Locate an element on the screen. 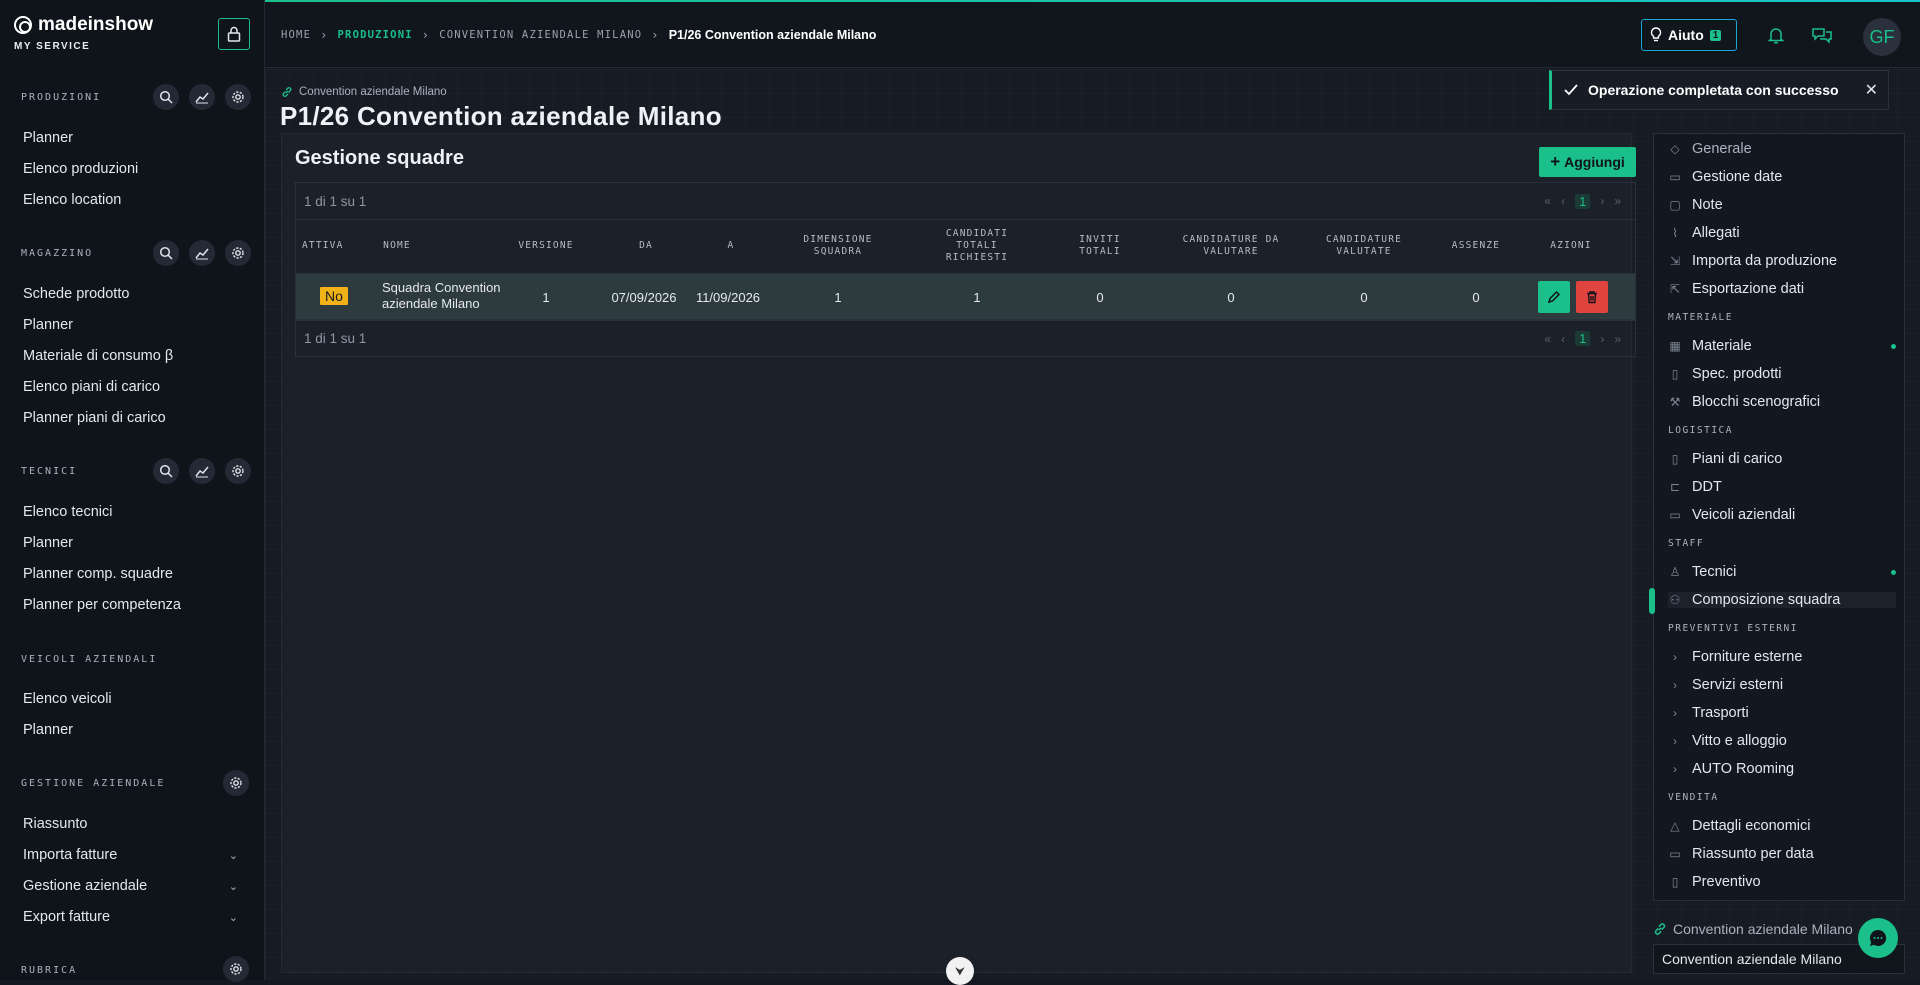 This screenshot has width=1920, height=985. parent-link: Convention aziendale Milano is located at coordinates (364, 92).